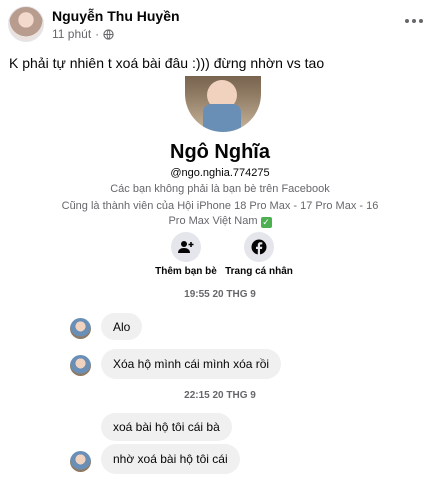 The width and height of the screenshot is (440, 499). What do you see at coordinates (71, 34) in the screenshot?
I see `post-time: 11 phút` at bounding box center [71, 34].